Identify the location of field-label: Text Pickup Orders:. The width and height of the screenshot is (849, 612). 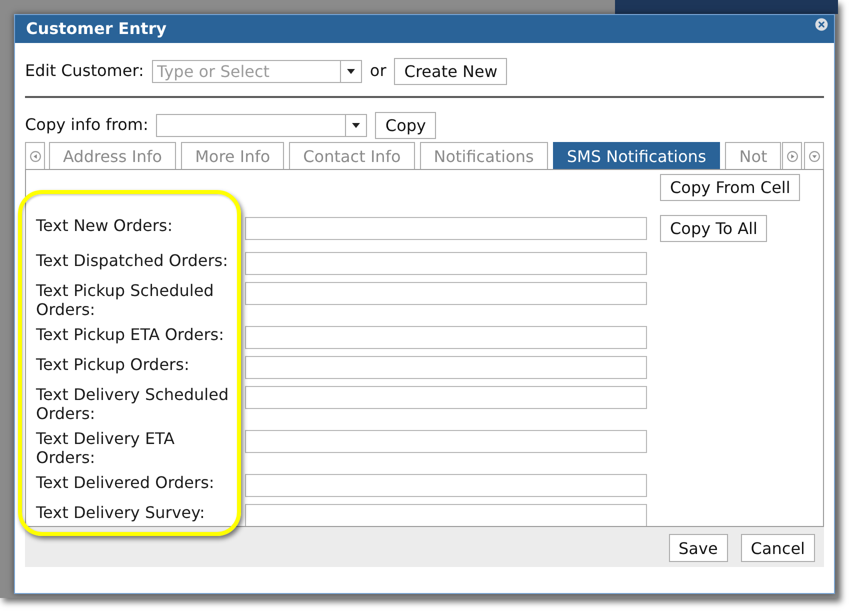
(113, 365).